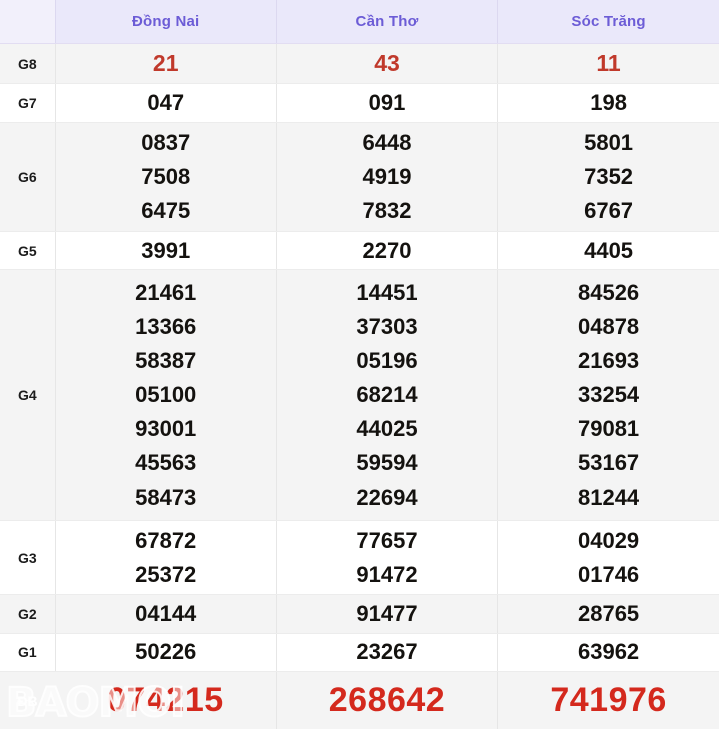 Image resolution: width=719 pixels, height=731 pixels. What do you see at coordinates (166, 614) in the screenshot?
I see `prize-value-g2-dong-nai: 04144` at bounding box center [166, 614].